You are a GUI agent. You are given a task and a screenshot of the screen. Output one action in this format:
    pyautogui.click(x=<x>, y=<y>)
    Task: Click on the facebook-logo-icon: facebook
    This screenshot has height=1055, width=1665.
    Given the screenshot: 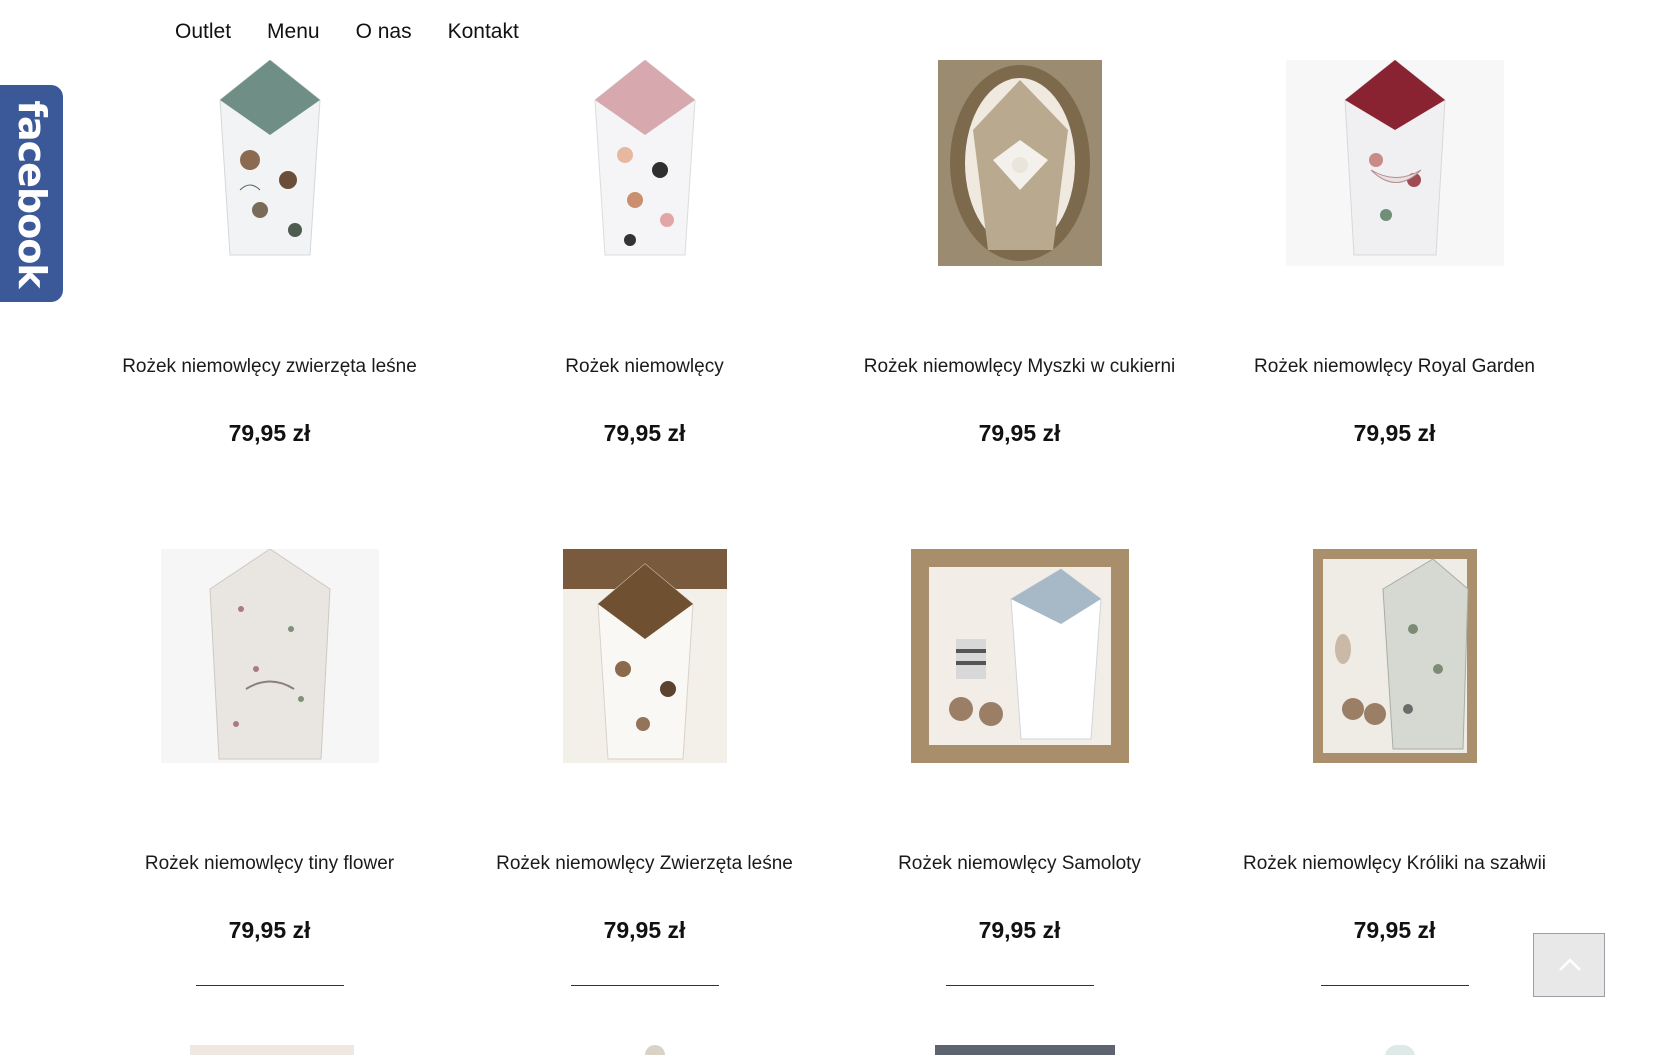 What is the action you would take?
    pyautogui.click(x=31, y=193)
    